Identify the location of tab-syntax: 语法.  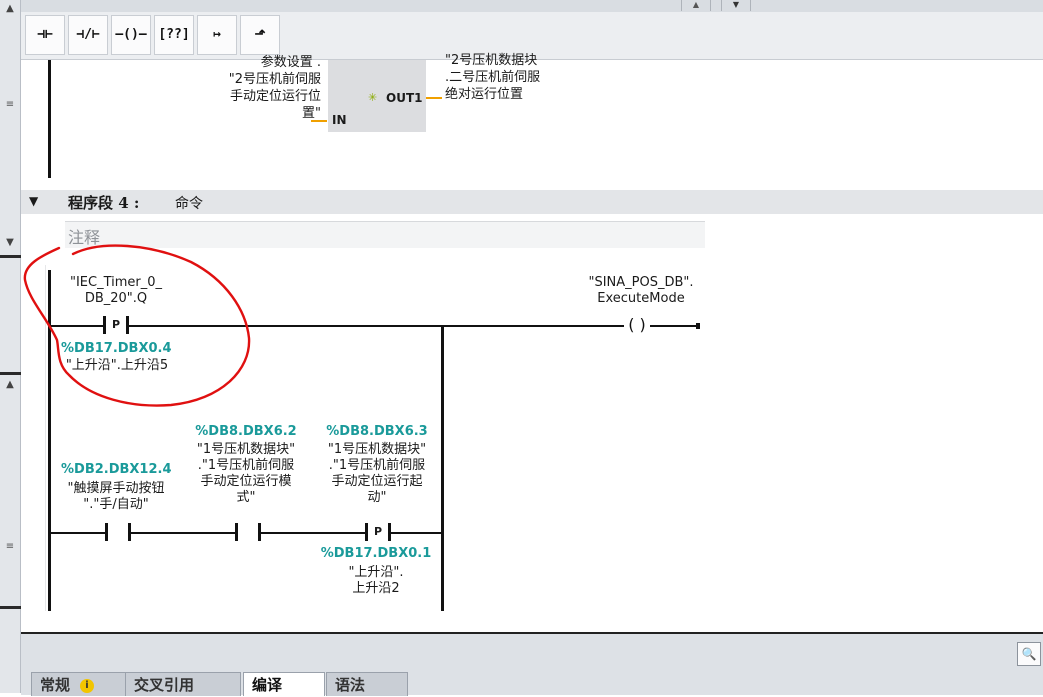
(367, 684).